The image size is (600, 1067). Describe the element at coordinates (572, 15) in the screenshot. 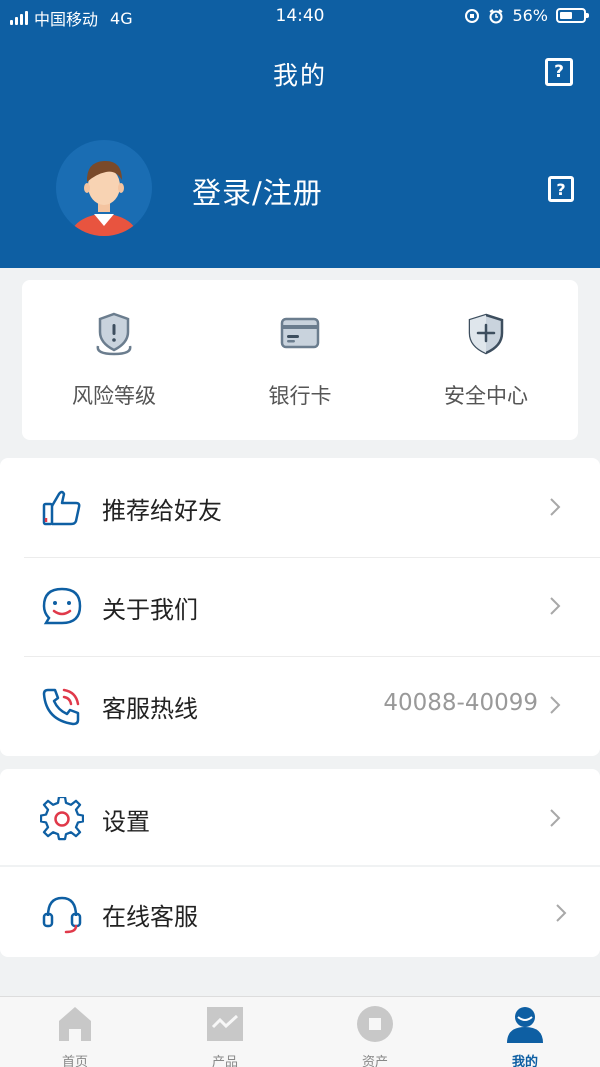

I see `battery-icon` at that location.